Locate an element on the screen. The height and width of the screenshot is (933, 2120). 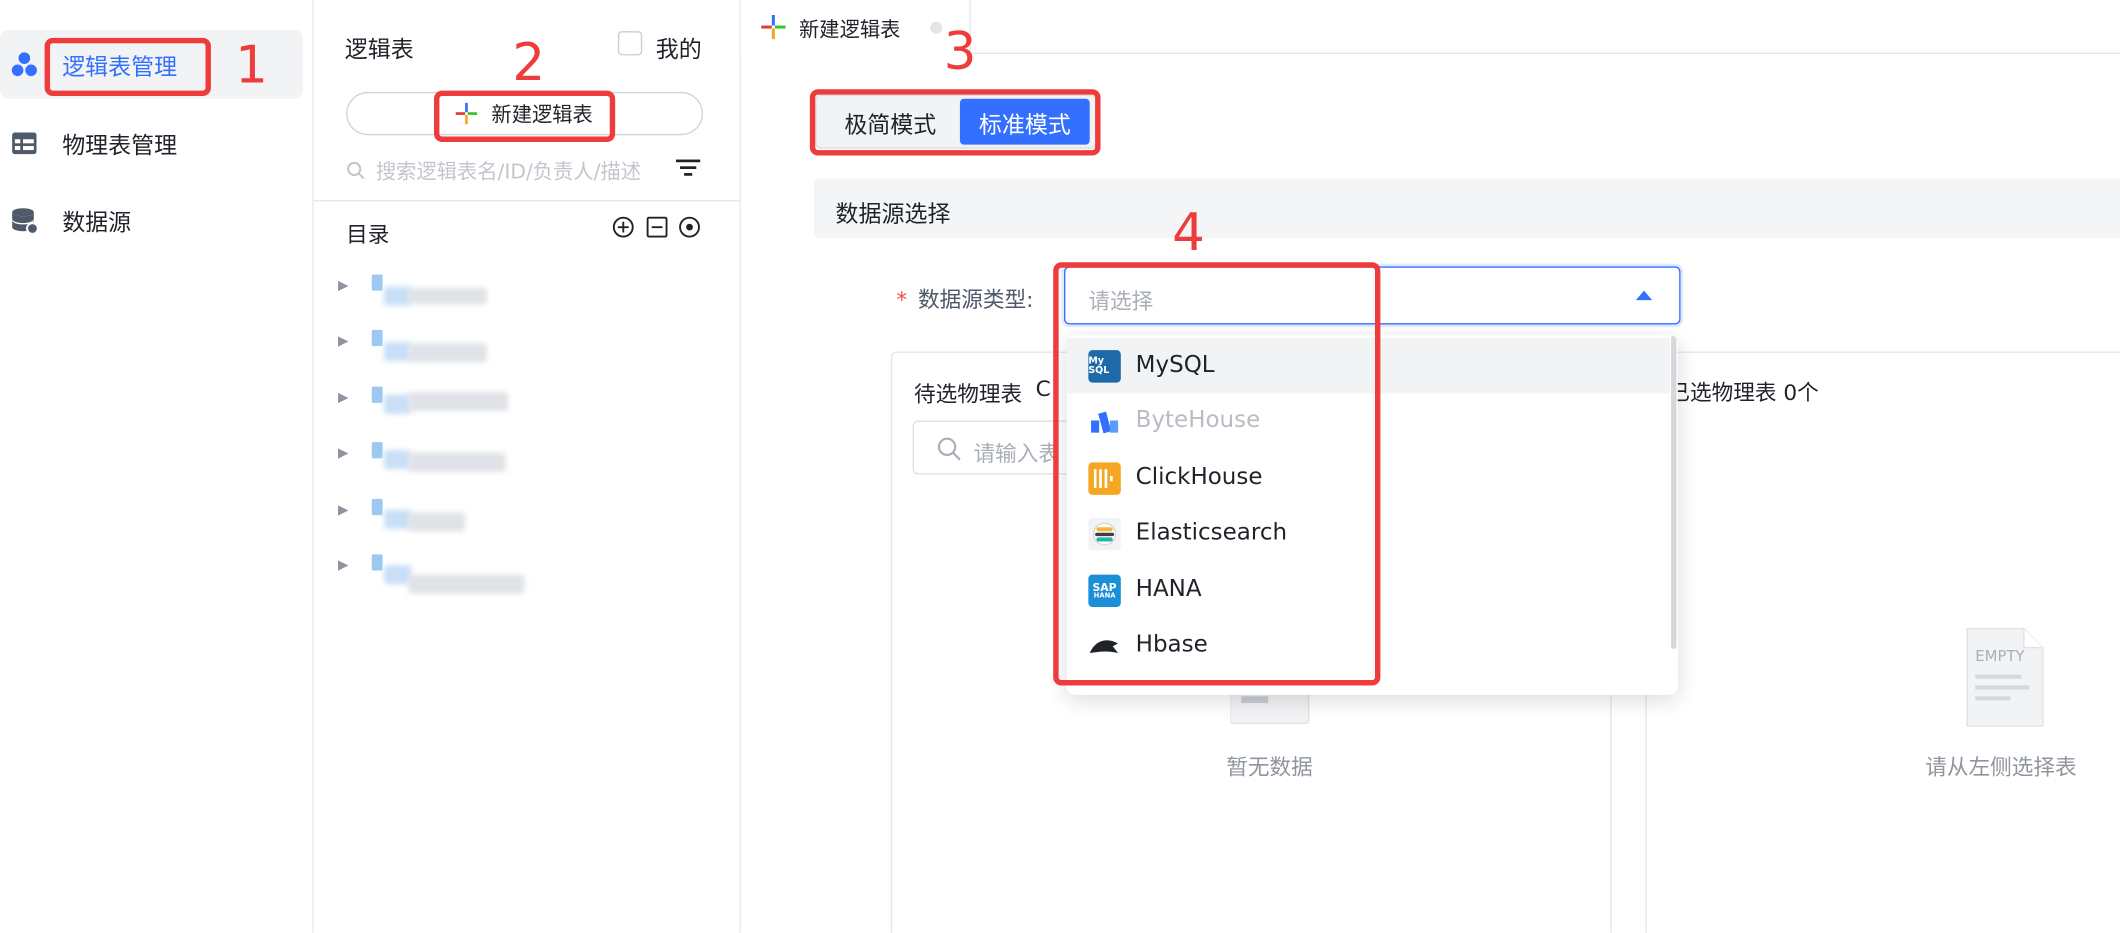
dropdown-scrollbar is located at coordinates (1674, 492).